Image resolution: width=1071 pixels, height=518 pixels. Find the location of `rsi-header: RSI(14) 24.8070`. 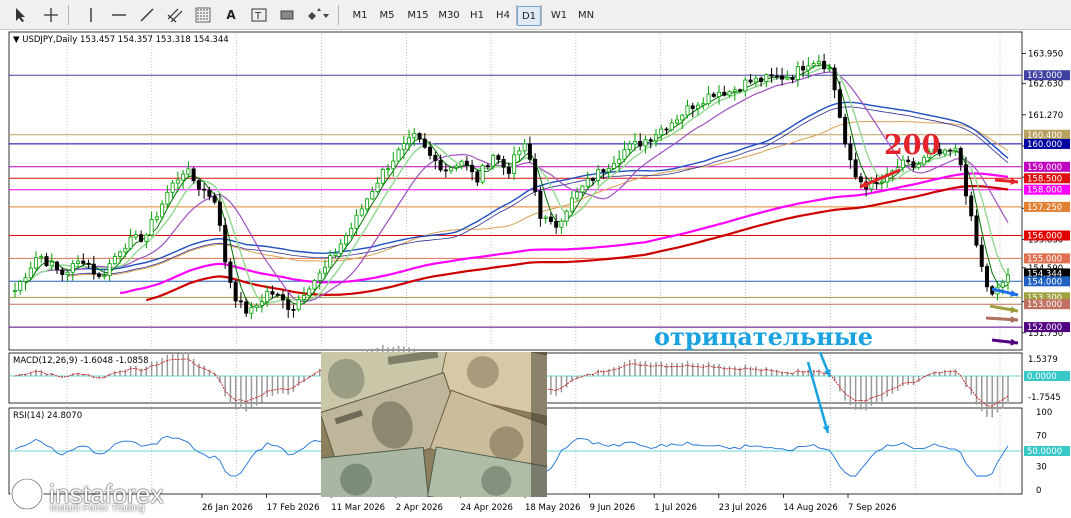

rsi-header: RSI(14) 24.8070 is located at coordinates (47, 416).